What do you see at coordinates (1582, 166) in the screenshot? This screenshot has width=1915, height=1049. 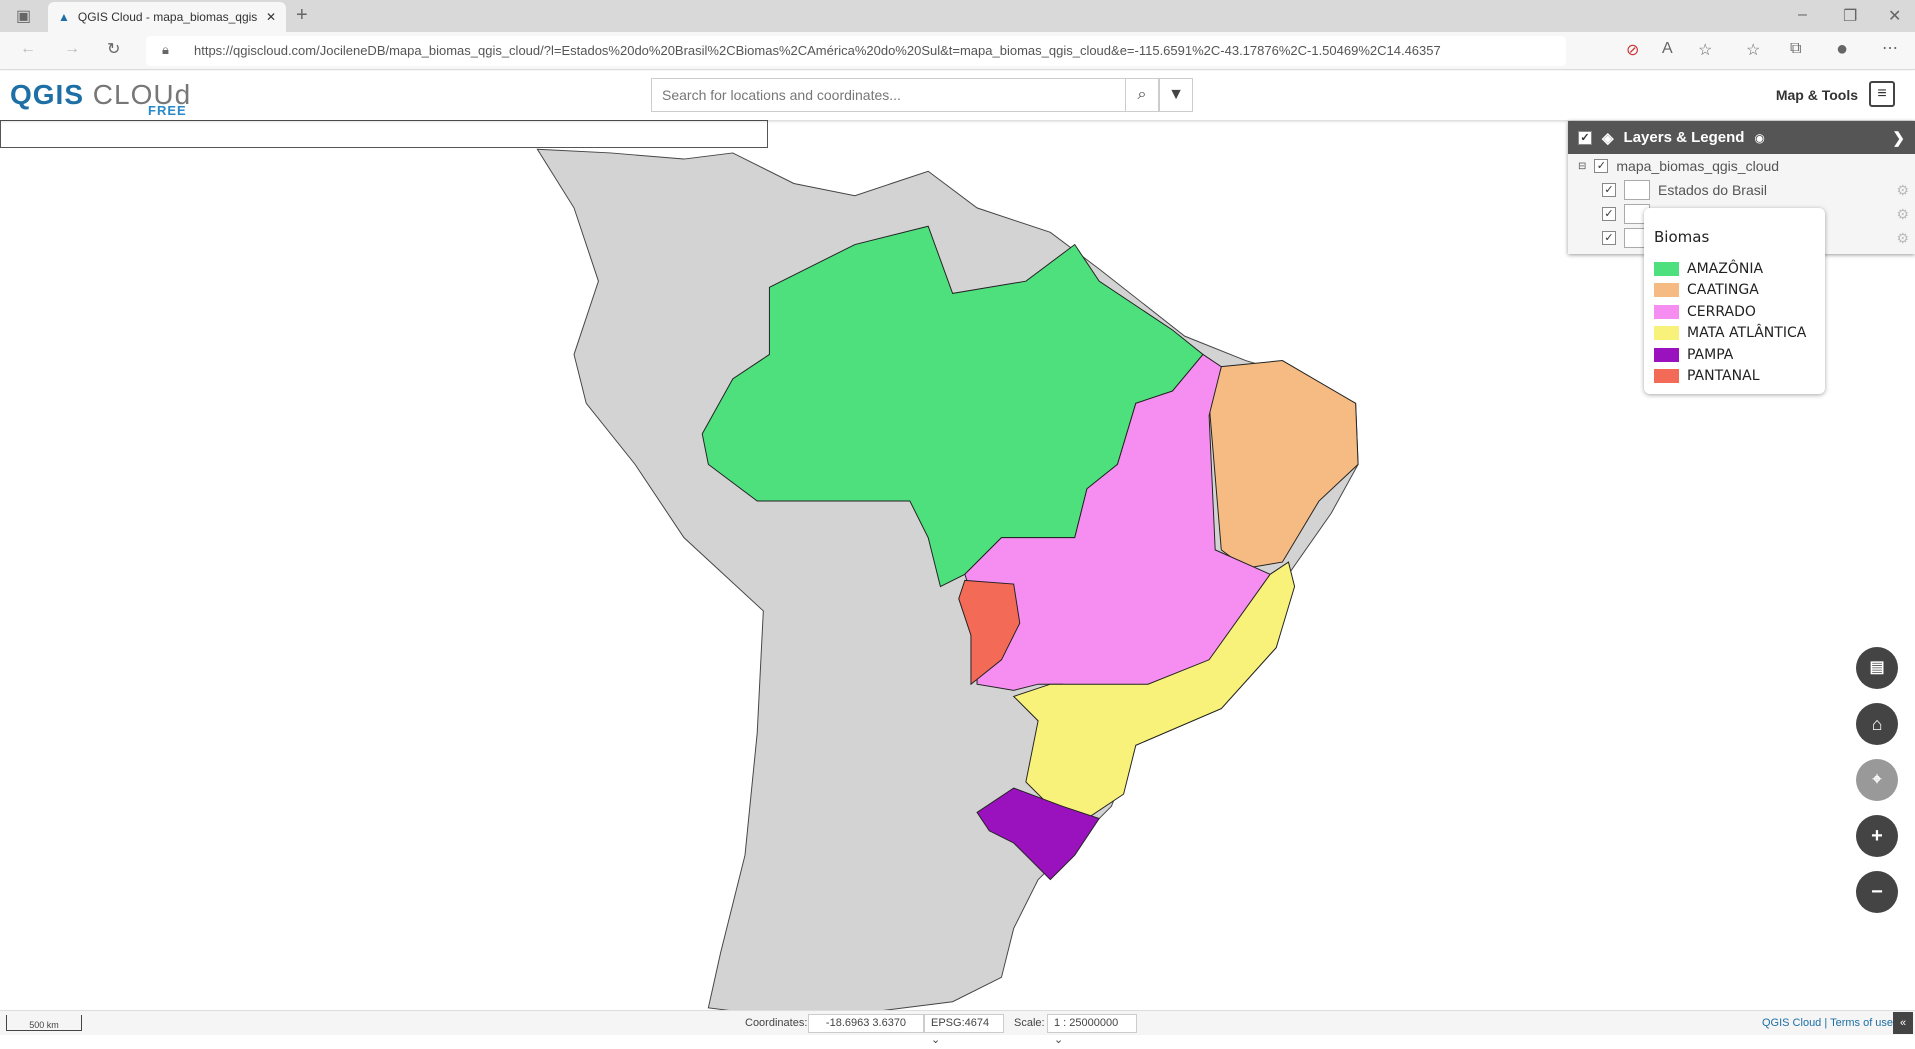 I see `collapse-tree-icon: ⊟` at bounding box center [1582, 166].